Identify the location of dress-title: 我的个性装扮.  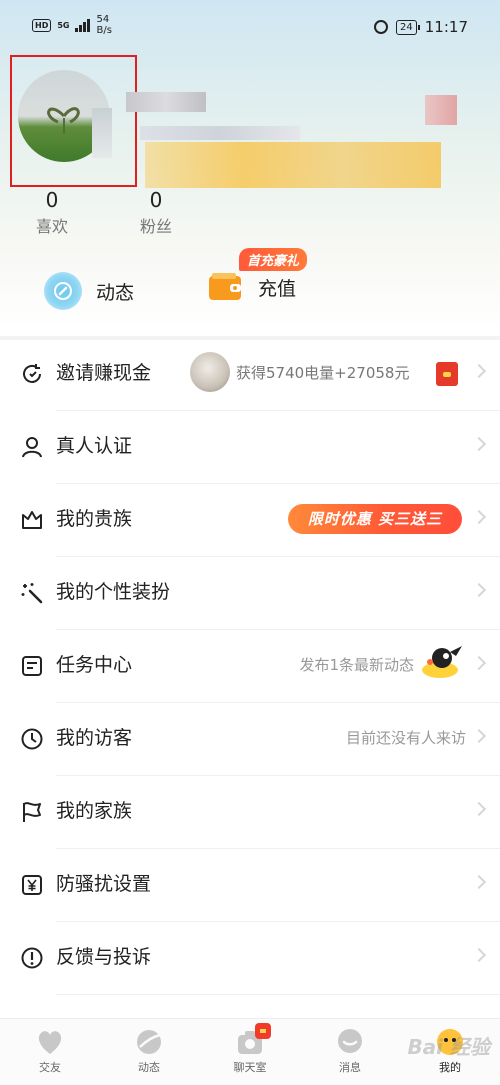
(113, 592).